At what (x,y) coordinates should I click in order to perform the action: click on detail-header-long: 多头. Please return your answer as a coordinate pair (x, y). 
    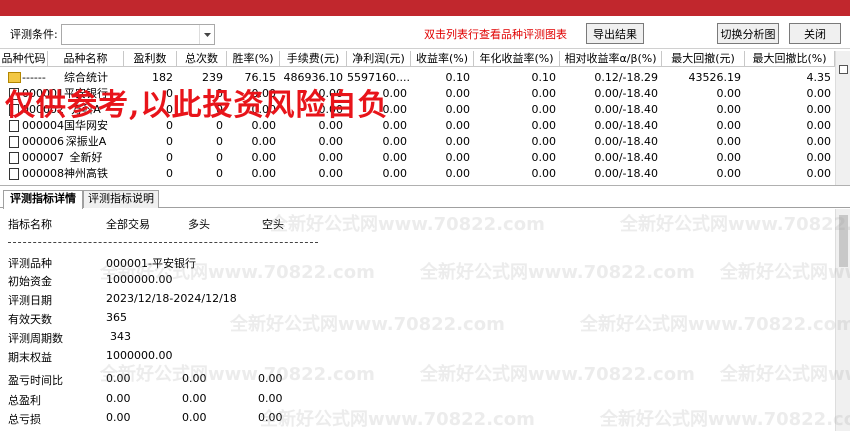
    Looking at the image, I should click on (199, 224).